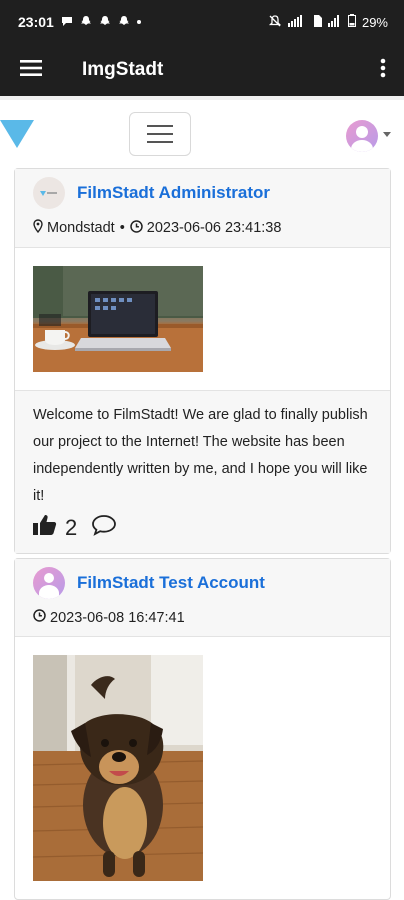  I want to click on author-name-link: FilmStadt Test Account, so click(171, 583).